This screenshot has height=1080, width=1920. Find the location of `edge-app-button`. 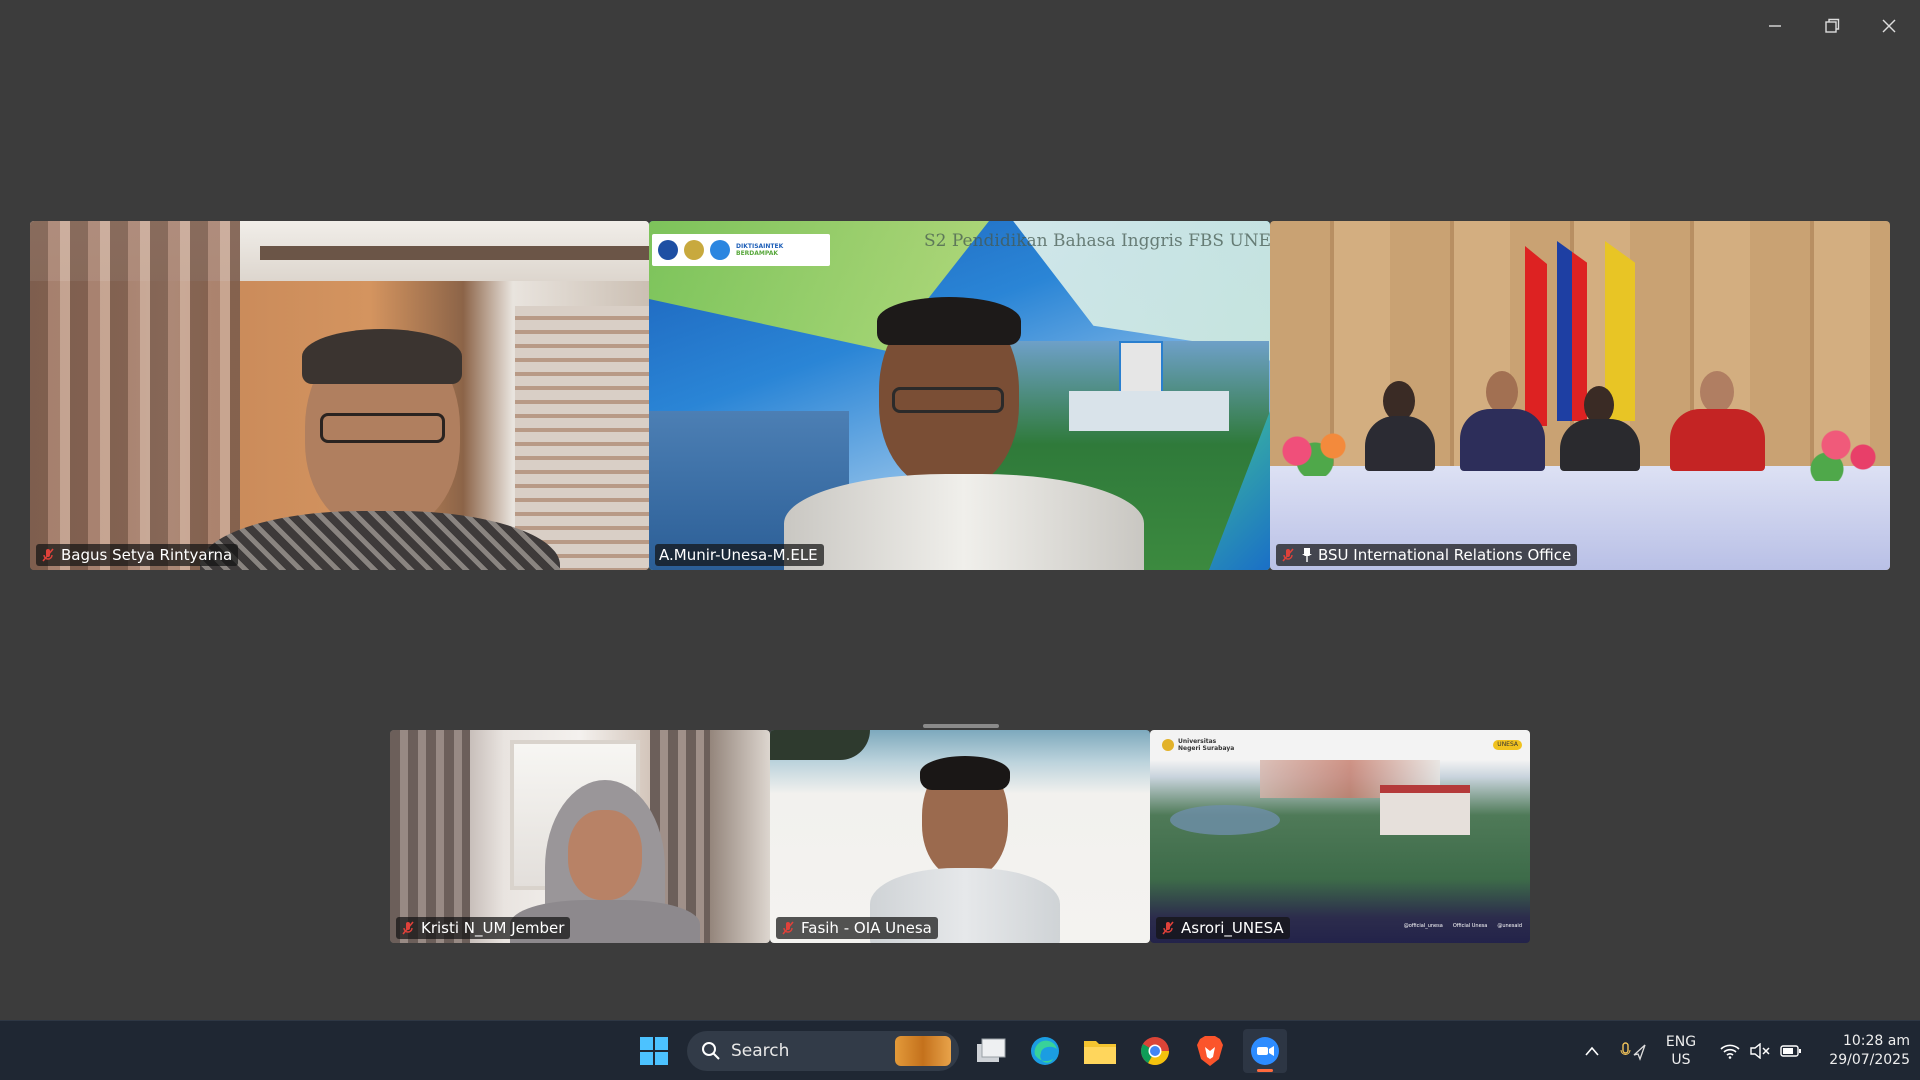

edge-app-button is located at coordinates (1045, 1051).